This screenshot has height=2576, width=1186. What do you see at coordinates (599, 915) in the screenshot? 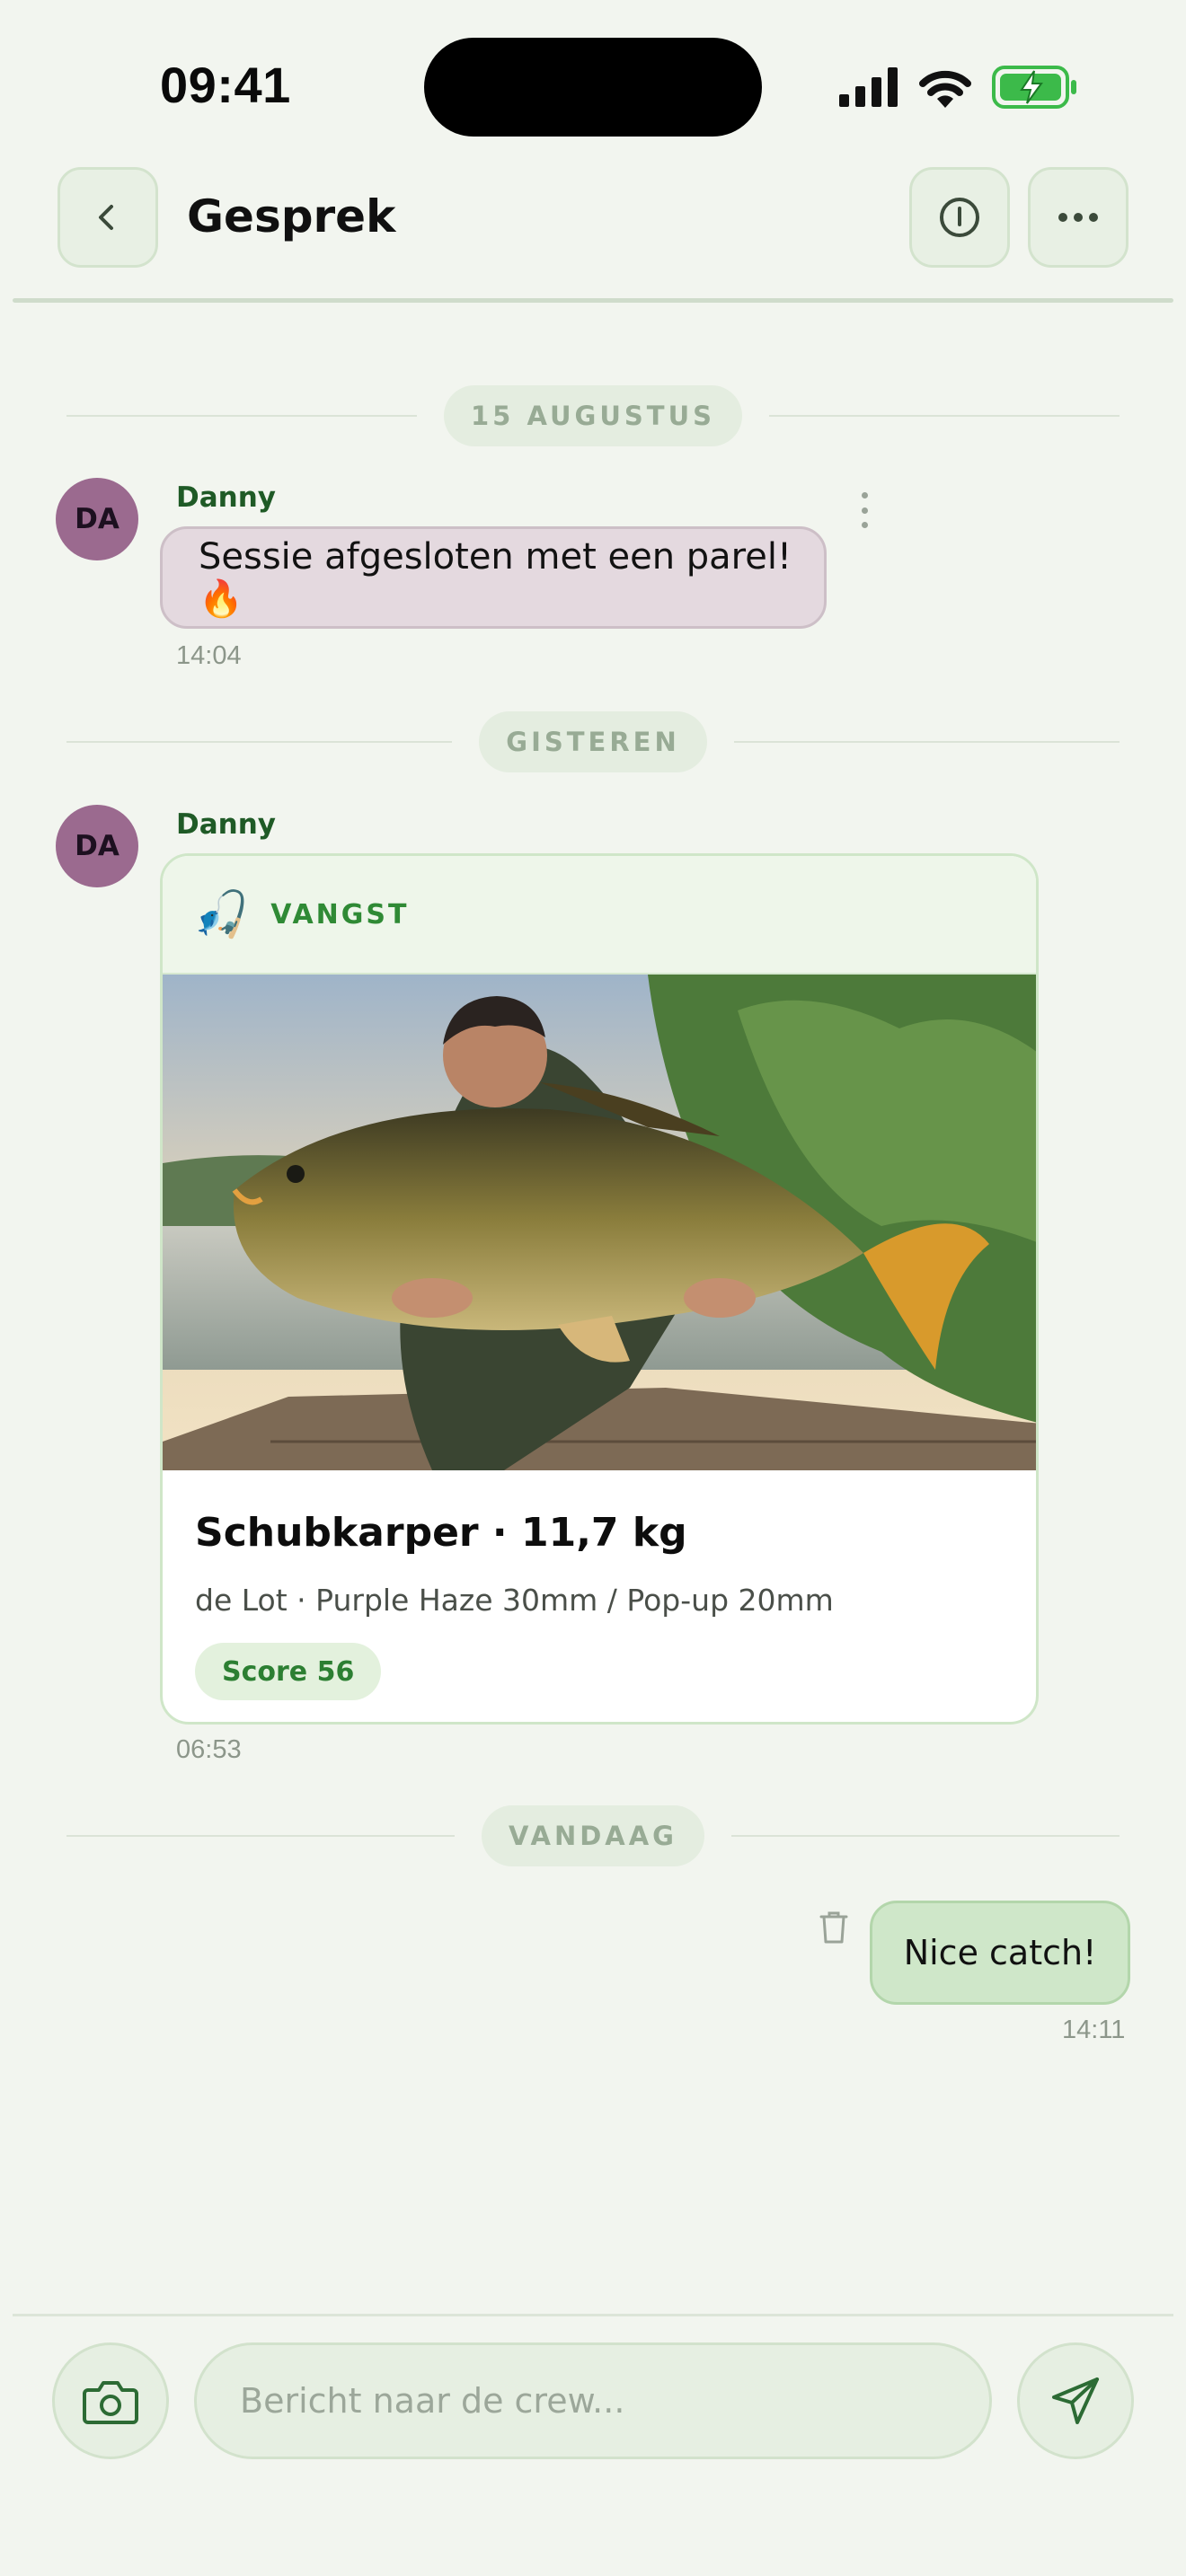
I see `catch-card-header: 🎣 VANGST` at bounding box center [599, 915].